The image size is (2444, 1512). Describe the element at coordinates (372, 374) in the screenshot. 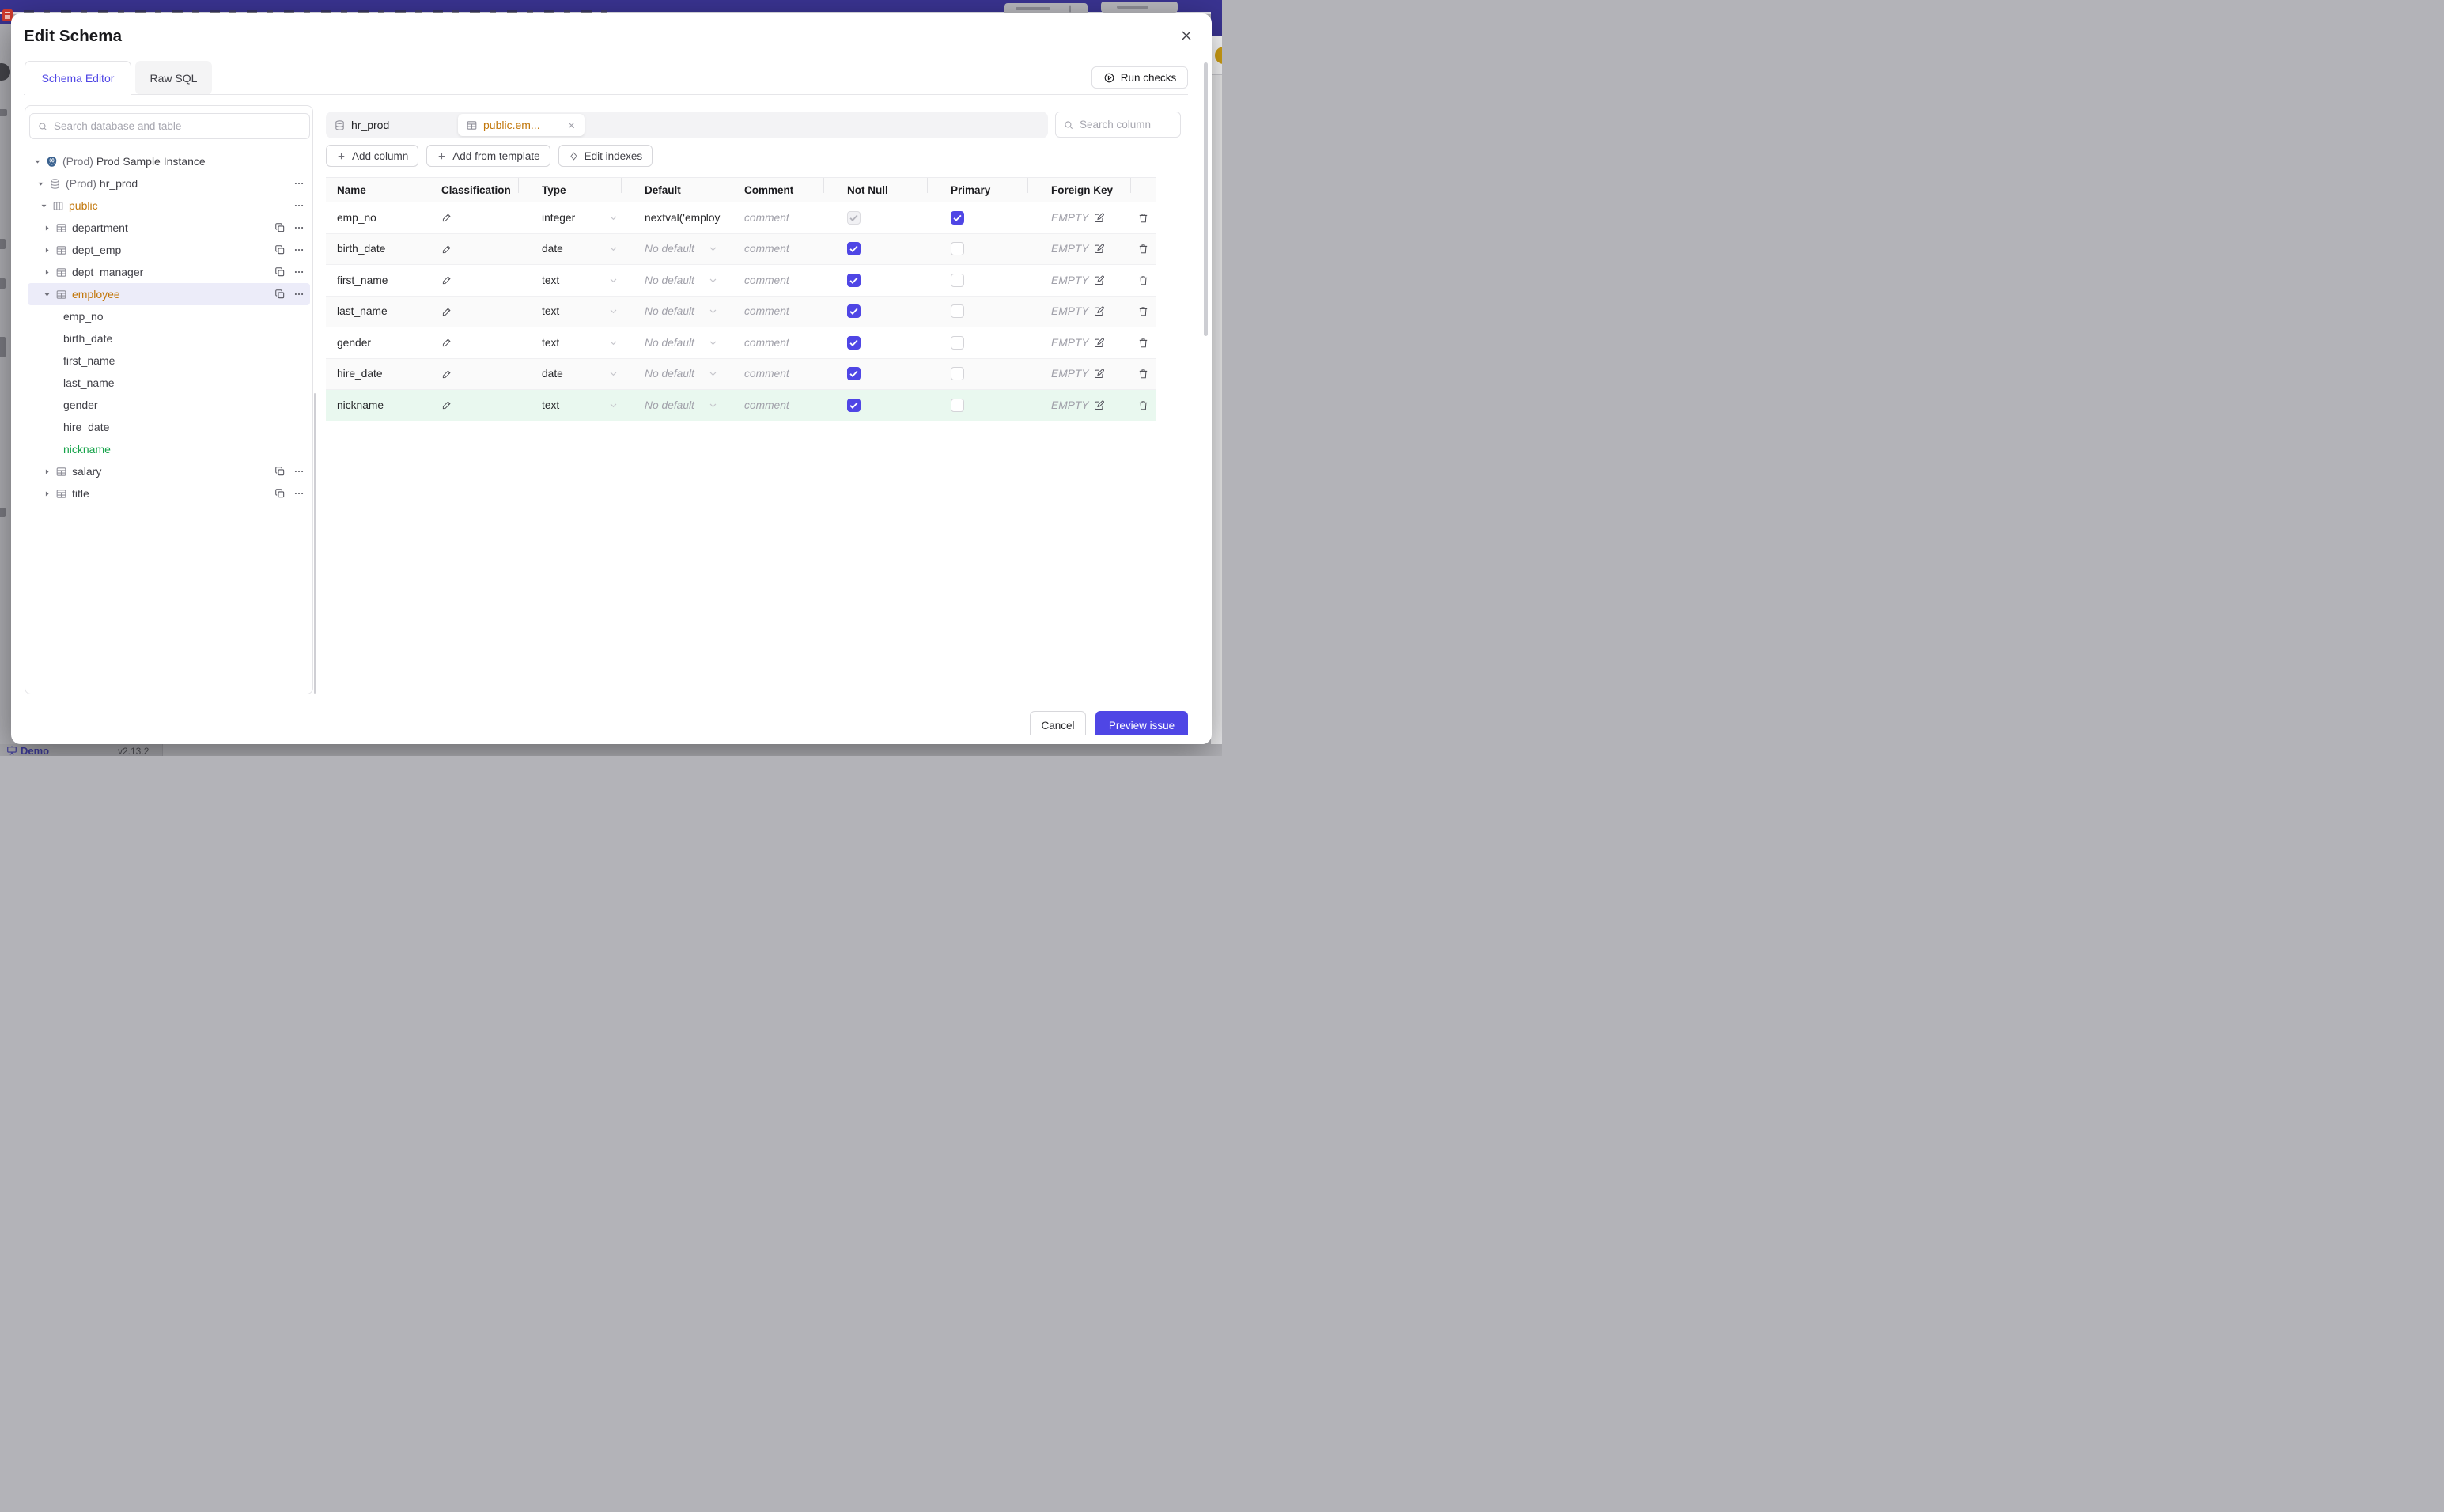

I see `column-name-cell: hire_date` at that location.